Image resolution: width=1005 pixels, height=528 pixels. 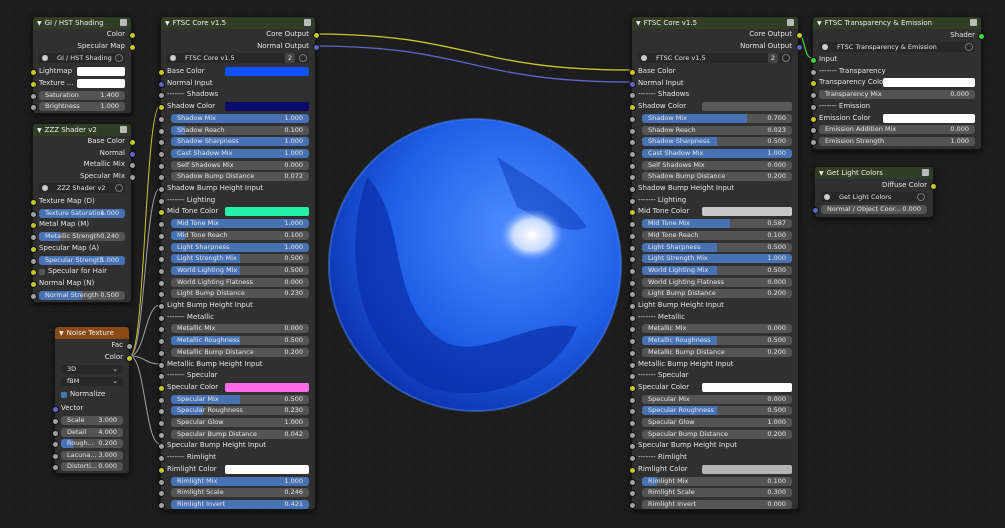 I want to click on dimensions-dropdown: 3D ⌄, so click(x=92, y=369).